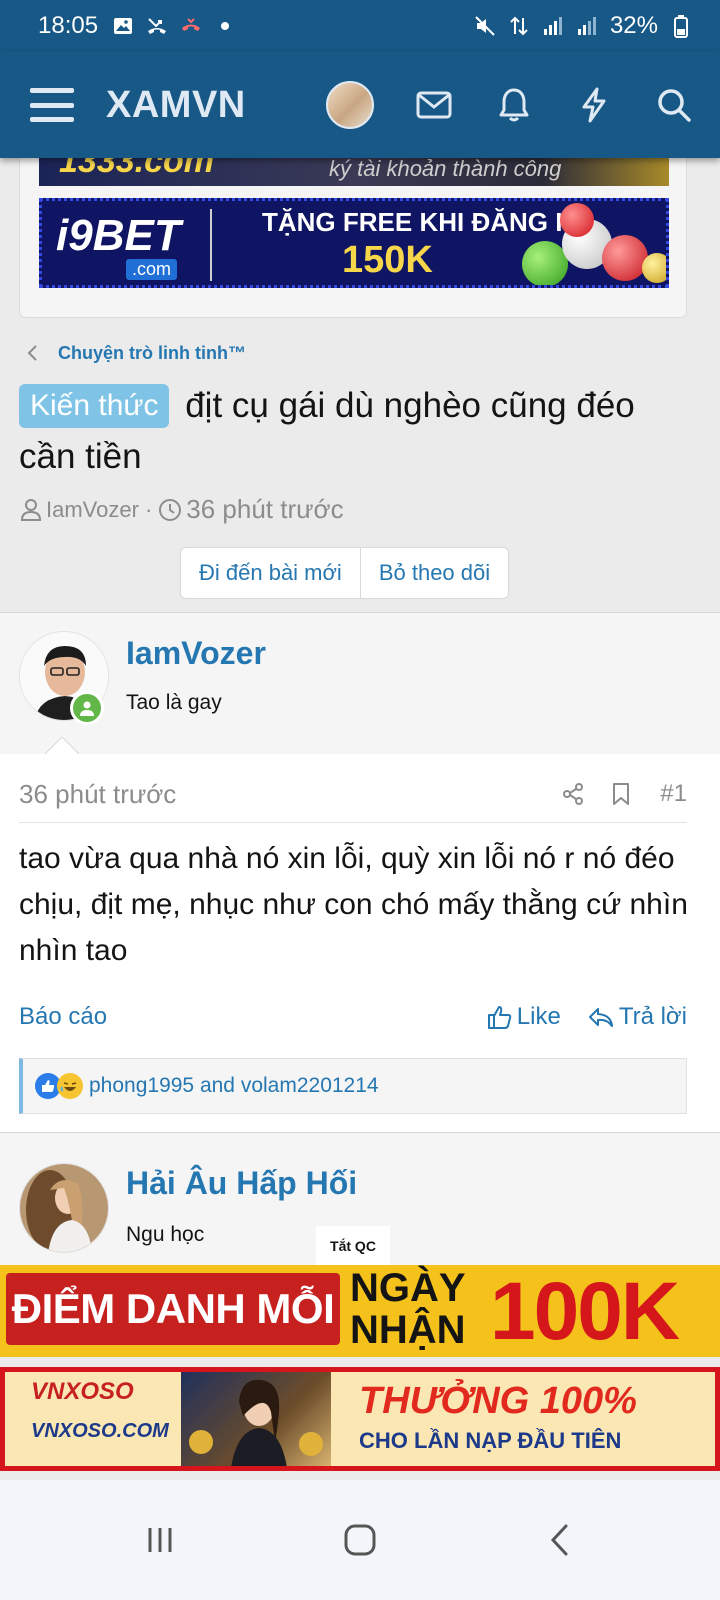  What do you see at coordinates (573, 794) in the screenshot?
I see `share-icon` at bounding box center [573, 794].